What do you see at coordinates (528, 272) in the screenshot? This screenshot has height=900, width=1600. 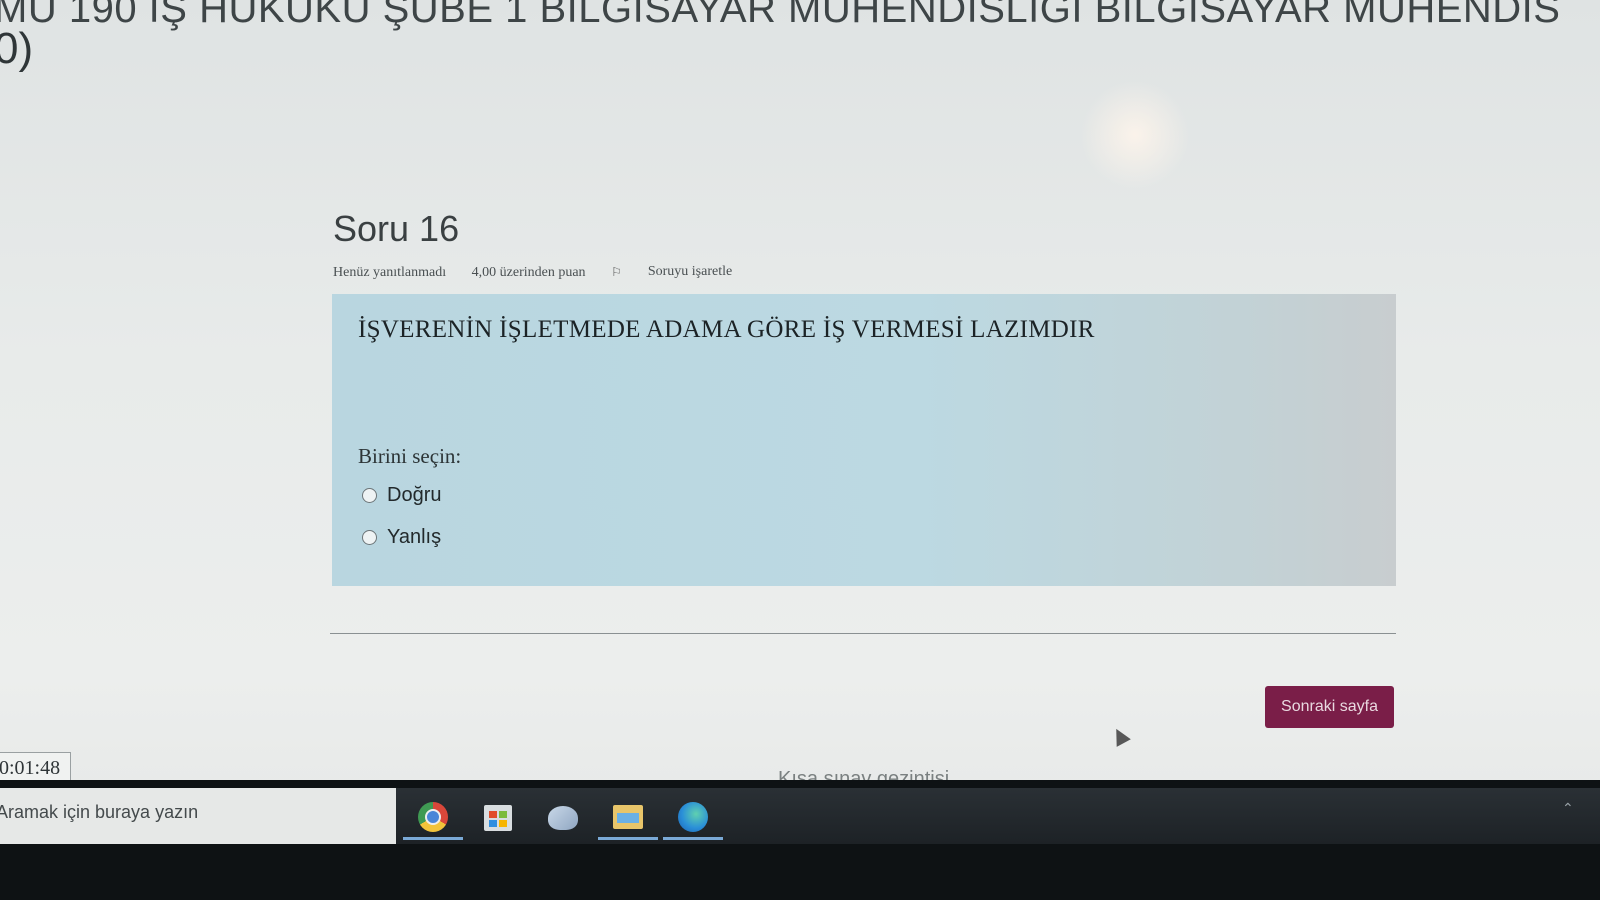 I see `question-points: 4,00 üzerinden puan` at bounding box center [528, 272].